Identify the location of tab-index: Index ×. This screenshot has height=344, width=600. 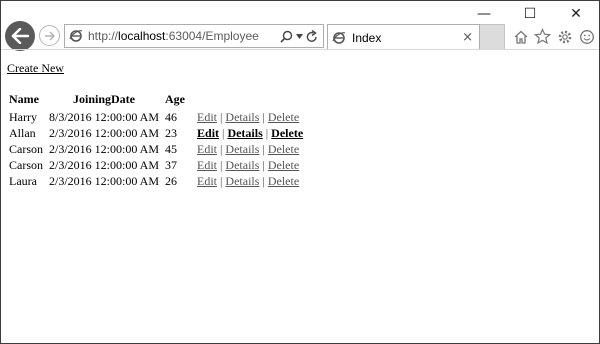
(403, 37).